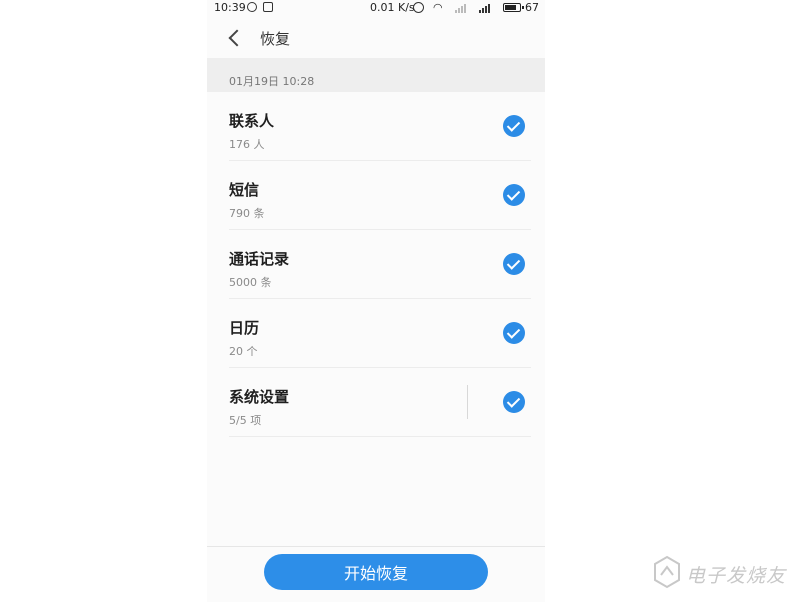  I want to click on list-item-system-settings: 系统设置 5/5 项, so click(380, 402).